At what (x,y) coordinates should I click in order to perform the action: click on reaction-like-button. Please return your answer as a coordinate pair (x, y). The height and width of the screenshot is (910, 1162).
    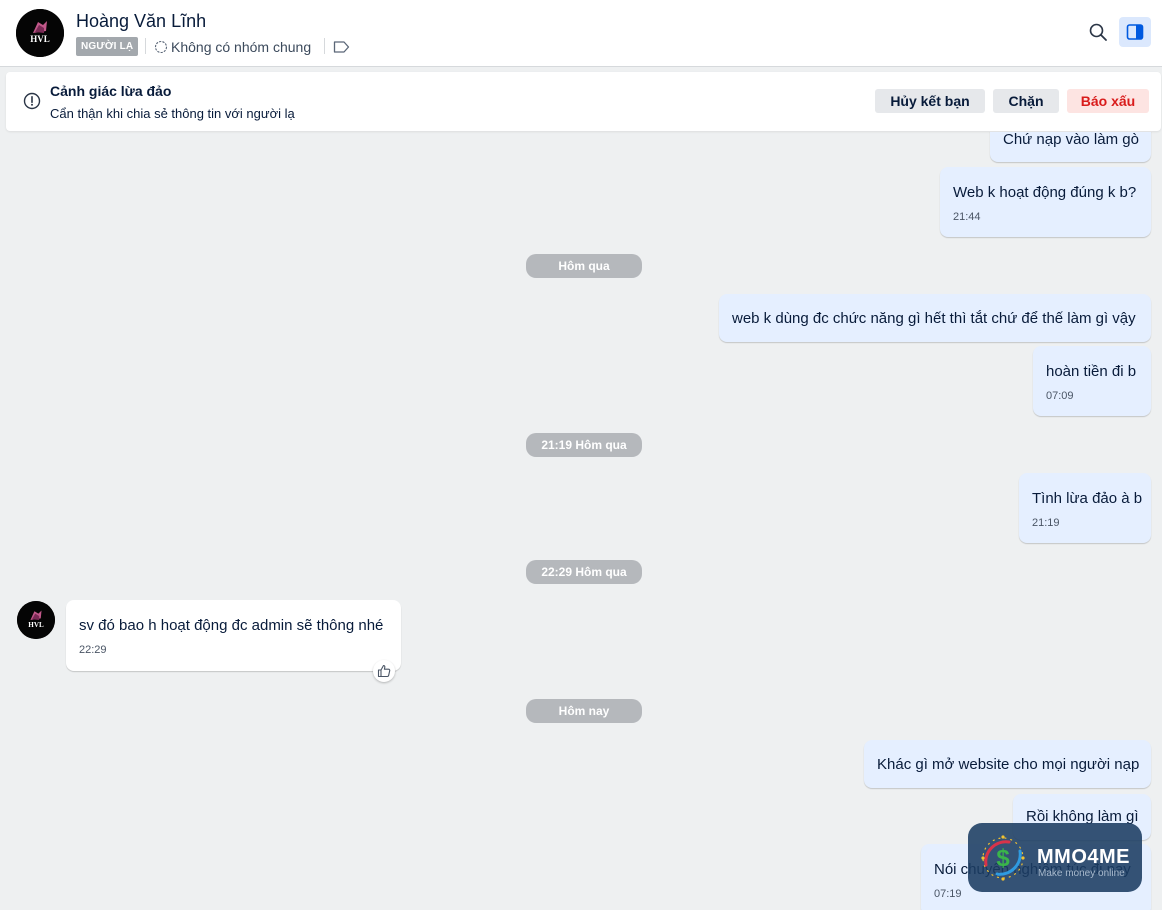
    Looking at the image, I should click on (384, 671).